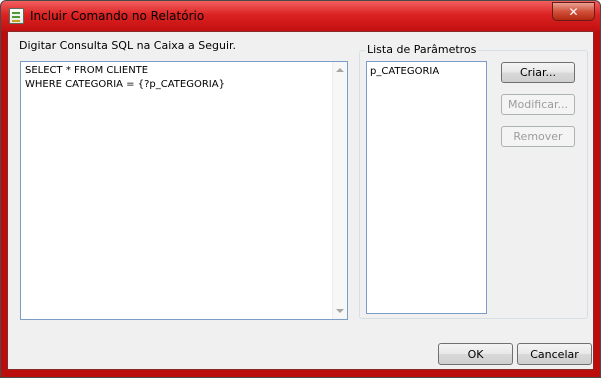  I want to click on close-icon: ✕, so click(573, 11).